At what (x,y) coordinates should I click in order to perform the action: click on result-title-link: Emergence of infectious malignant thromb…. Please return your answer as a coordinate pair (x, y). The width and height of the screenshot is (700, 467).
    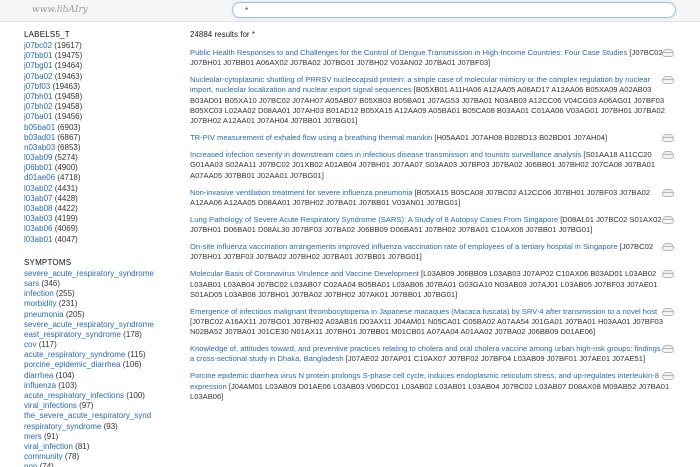
    Looking at the image, I should click on (423, 311).